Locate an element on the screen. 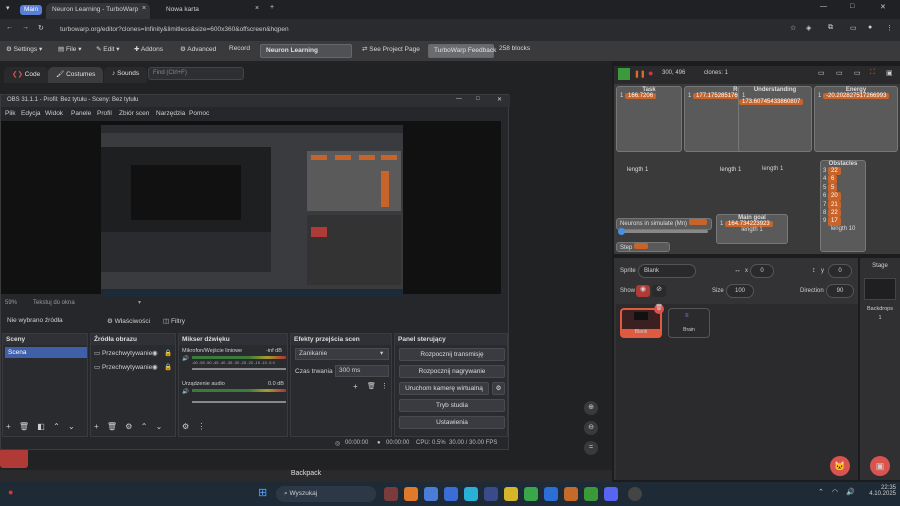  stage-selector: Stage Backdrops 1 ▣ is located at coordinates (880, 369).